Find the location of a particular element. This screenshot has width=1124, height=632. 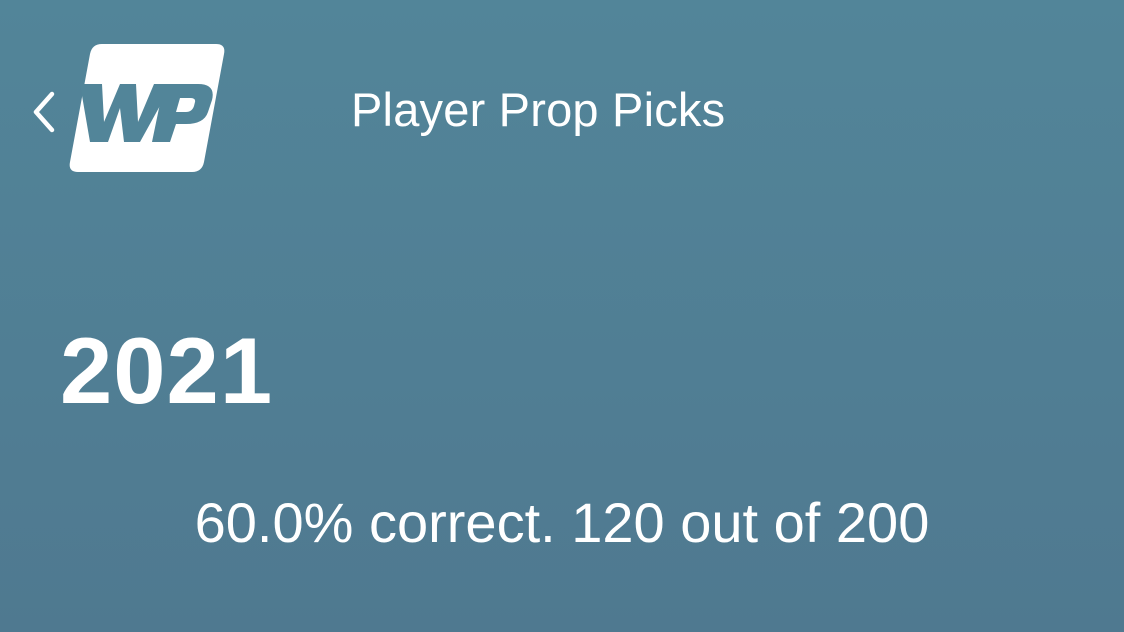

chevron-left-icon is located at coordinates (44, 112).